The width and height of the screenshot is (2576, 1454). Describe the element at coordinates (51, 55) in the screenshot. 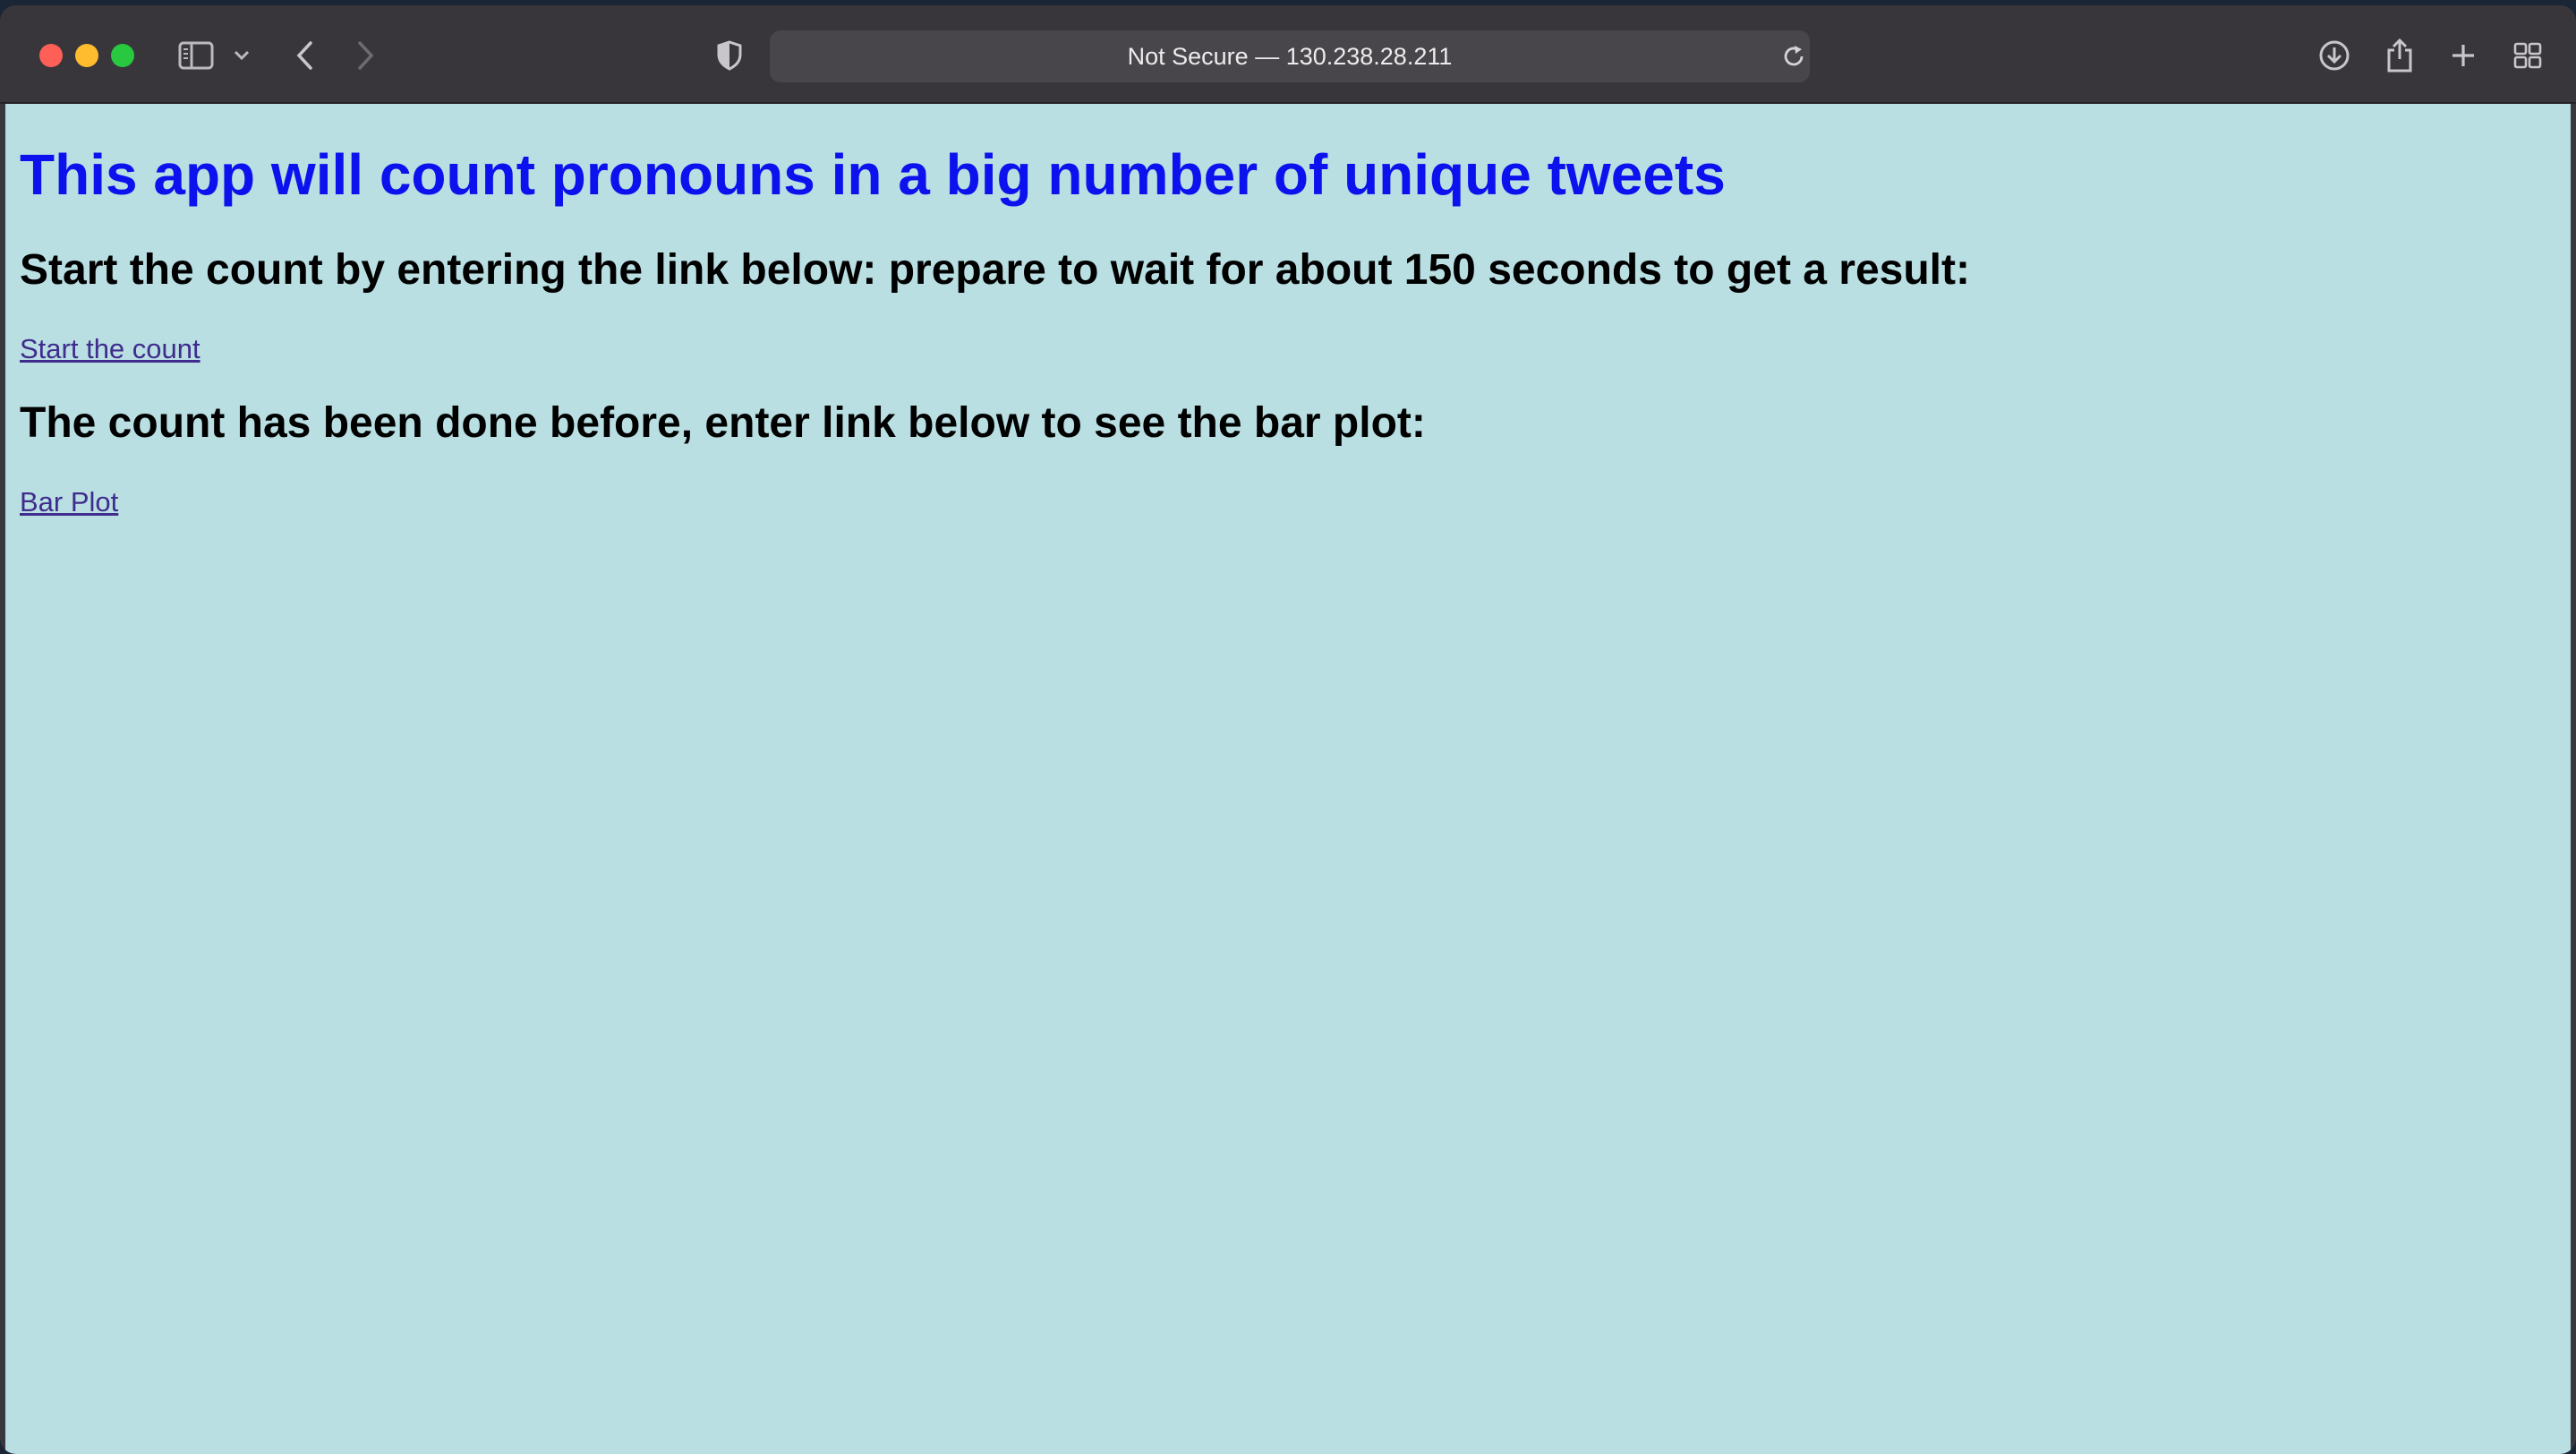

I see `close-window-button` at that location.